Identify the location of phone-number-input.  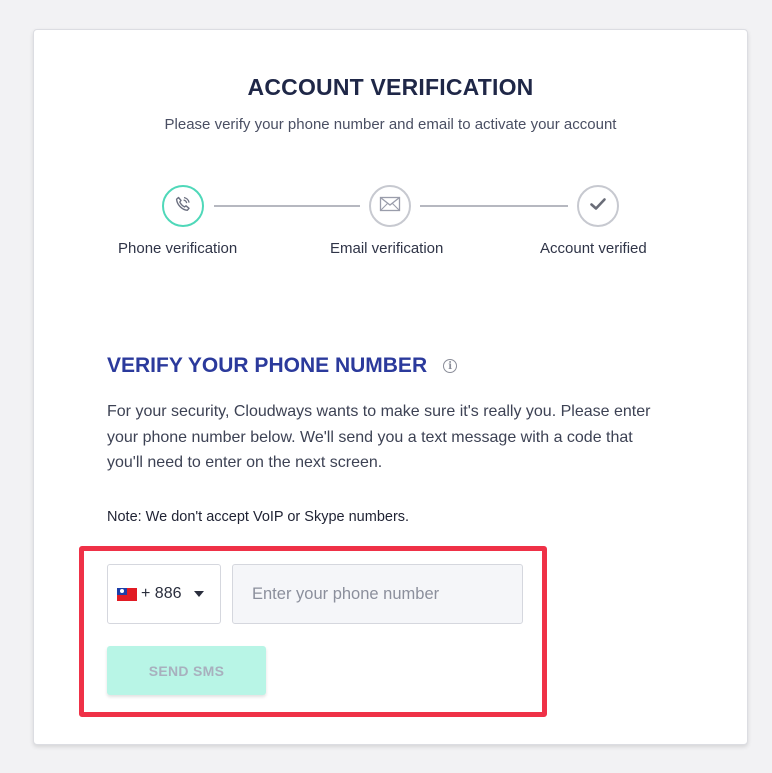
(377, 594).